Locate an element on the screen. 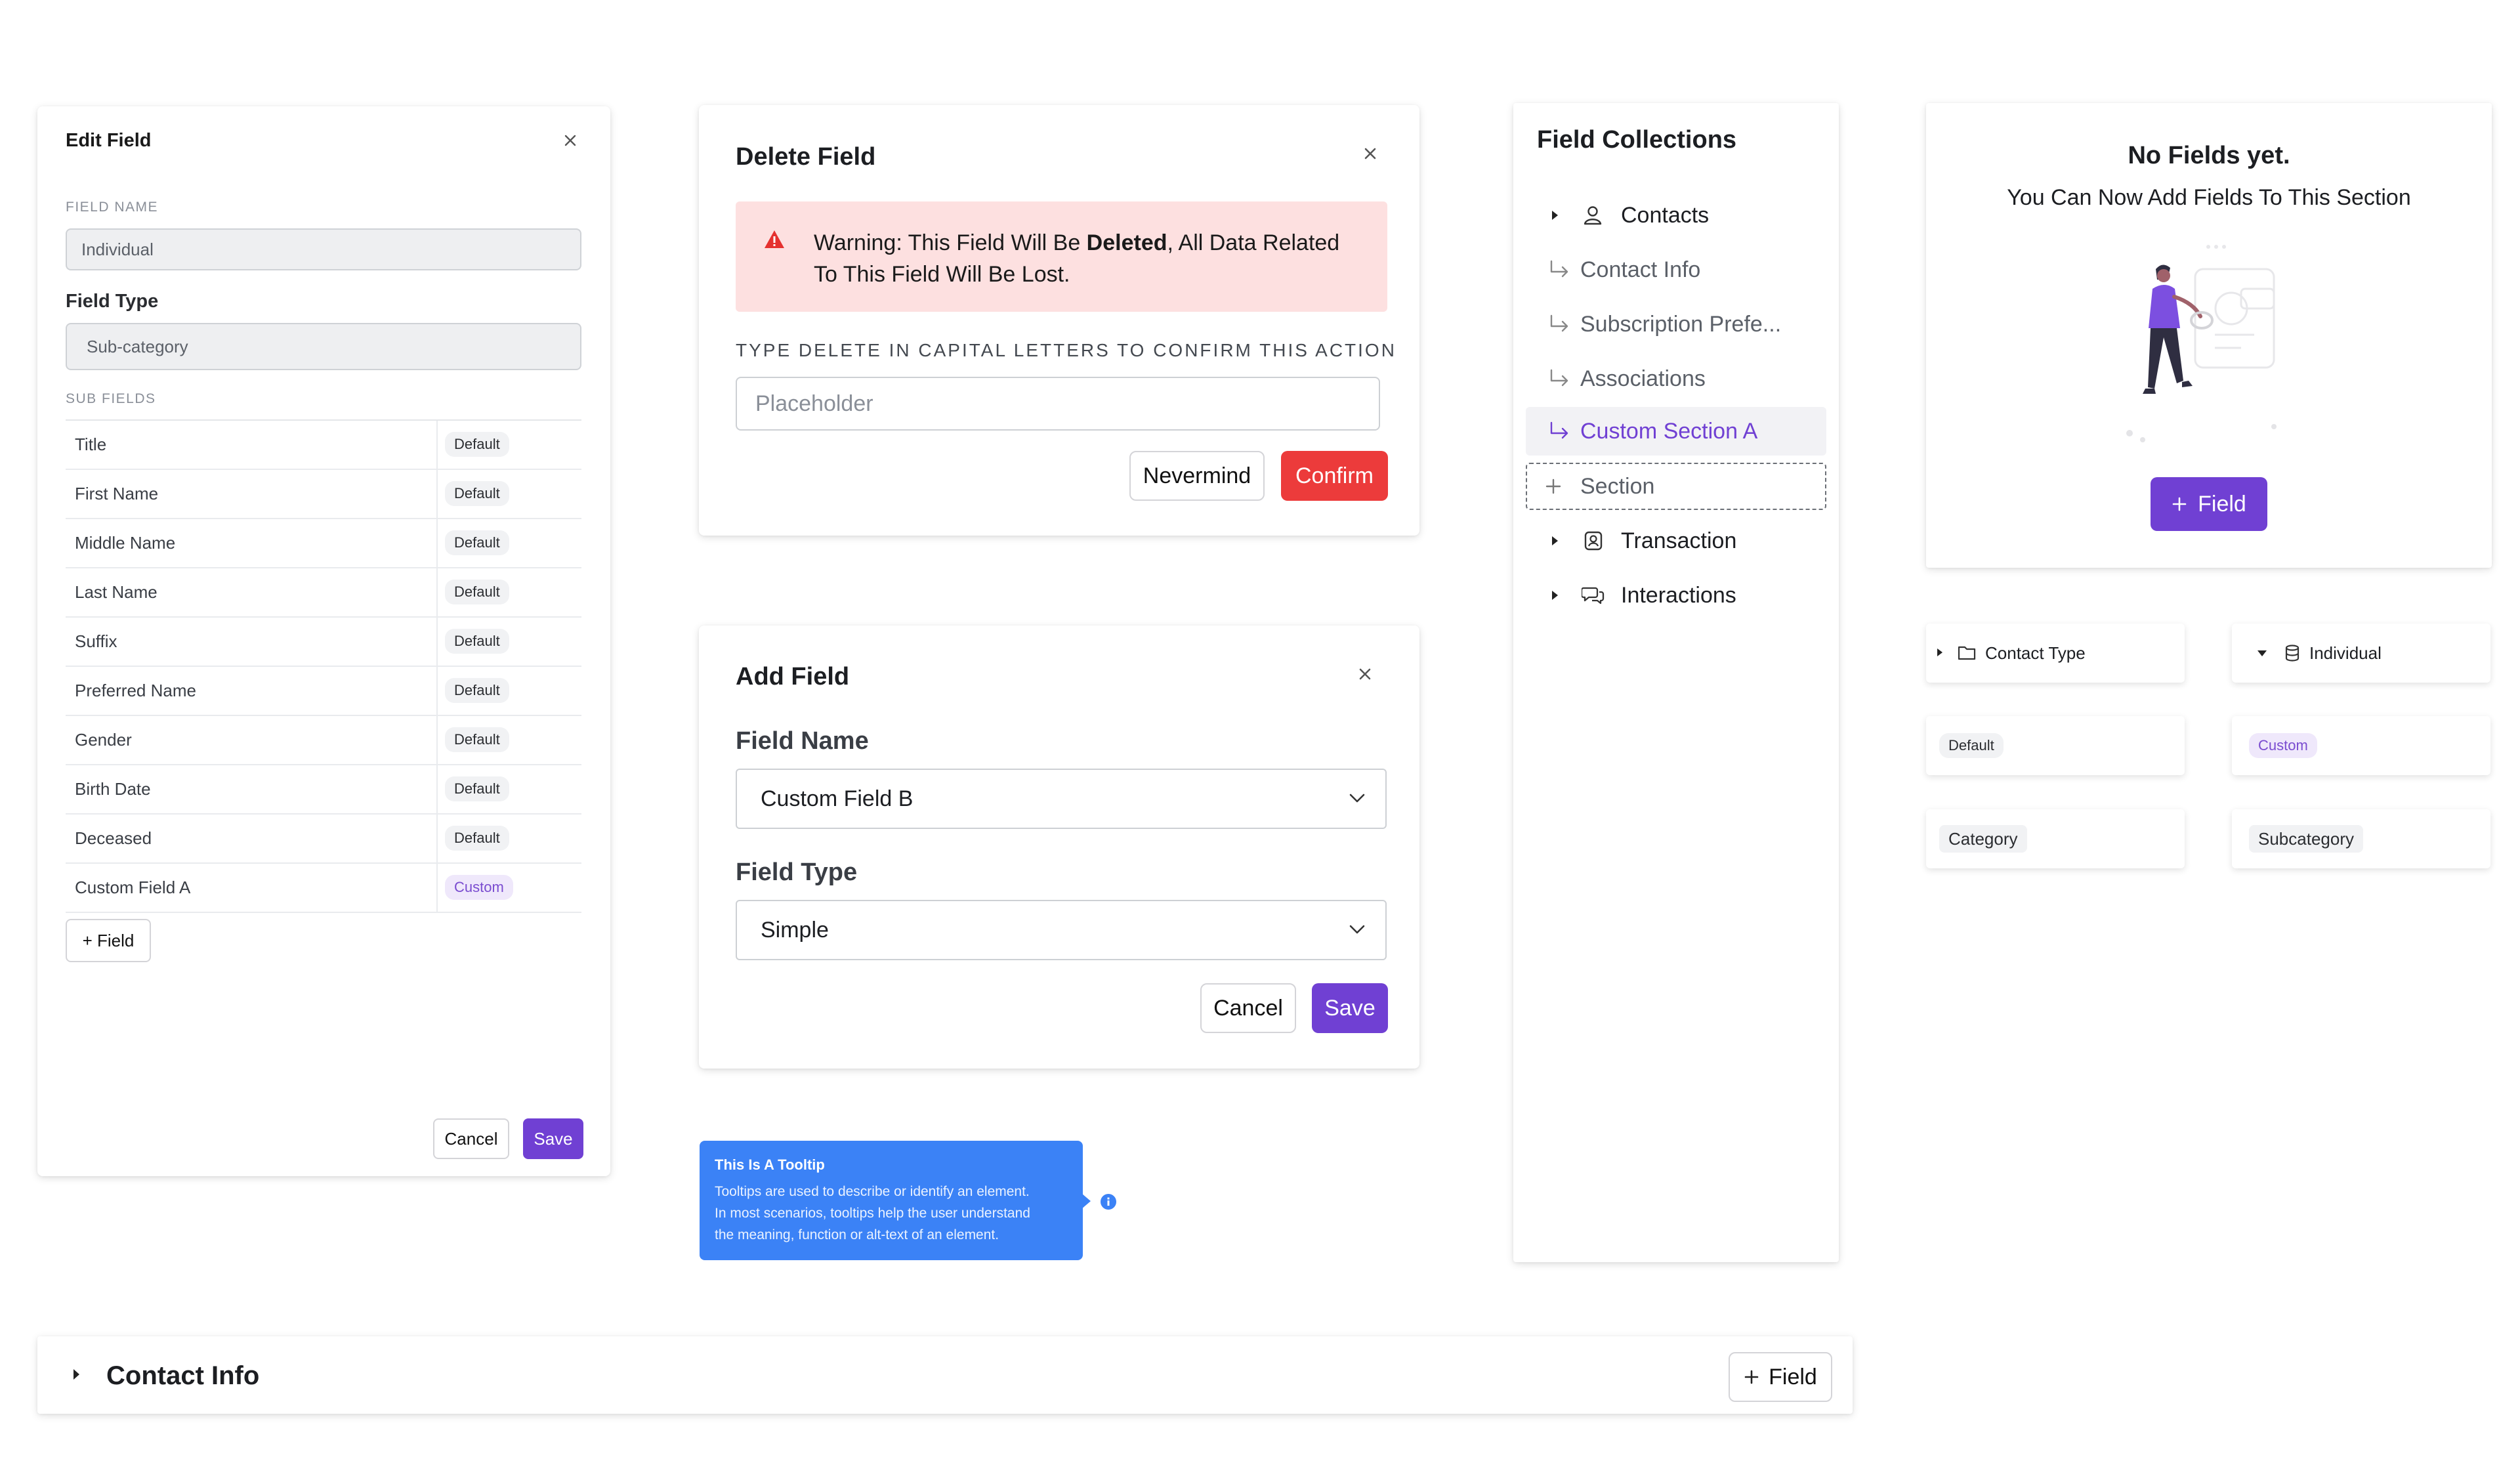  sub-field-name: Gender is located at coordinates (103, 740).